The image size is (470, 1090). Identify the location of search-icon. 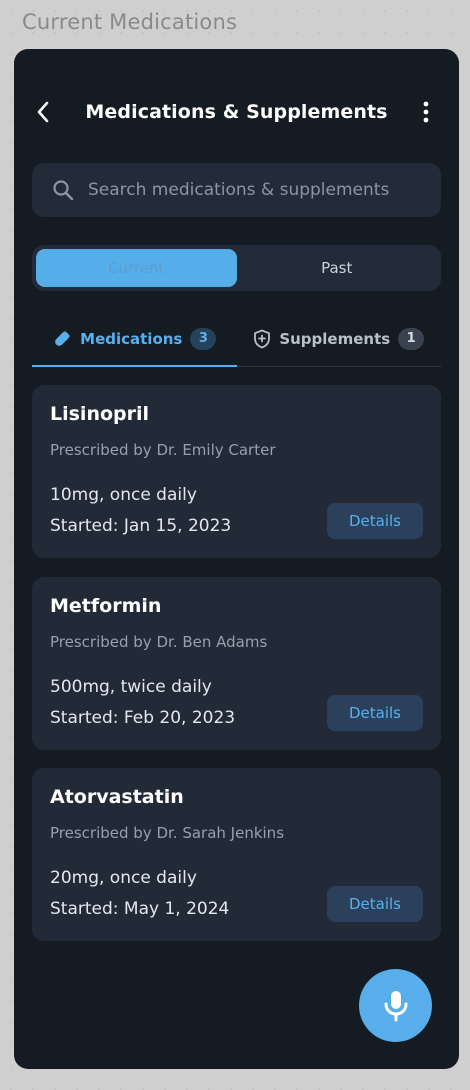
(63, 190).